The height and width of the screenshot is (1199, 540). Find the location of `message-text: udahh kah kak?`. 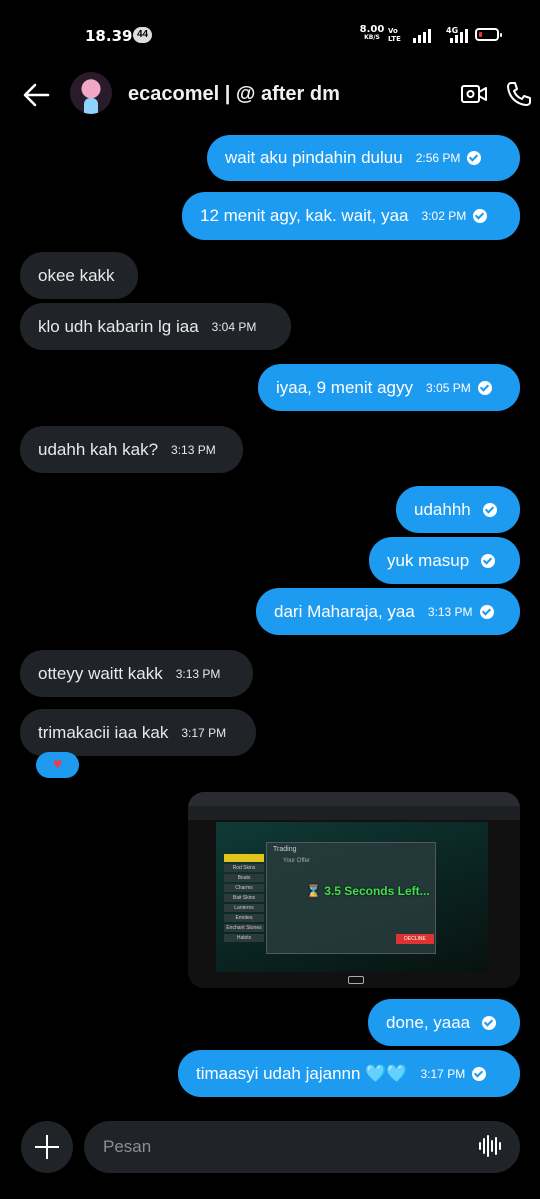

message-text: udahh kah kak? is located at coordinates (98, 449).